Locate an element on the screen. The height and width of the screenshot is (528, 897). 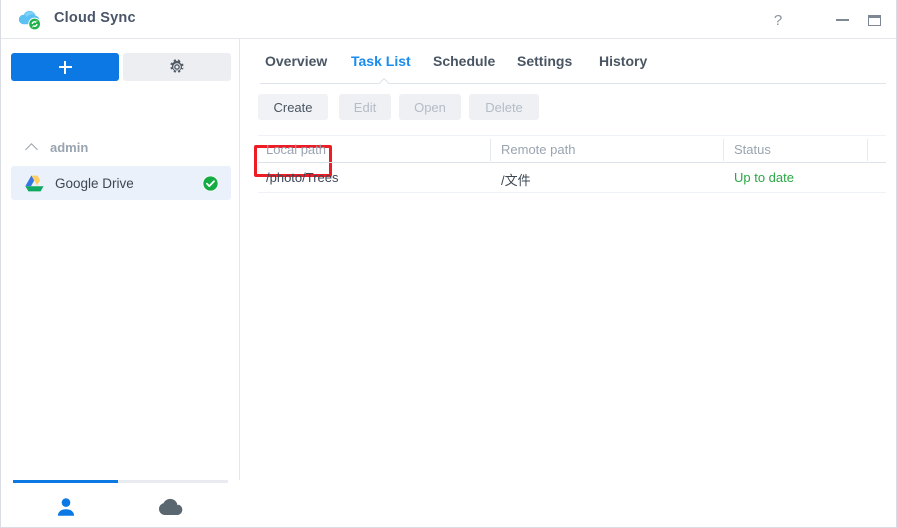
bottom-nav-cloud-button is located at coordinates (171, 507).